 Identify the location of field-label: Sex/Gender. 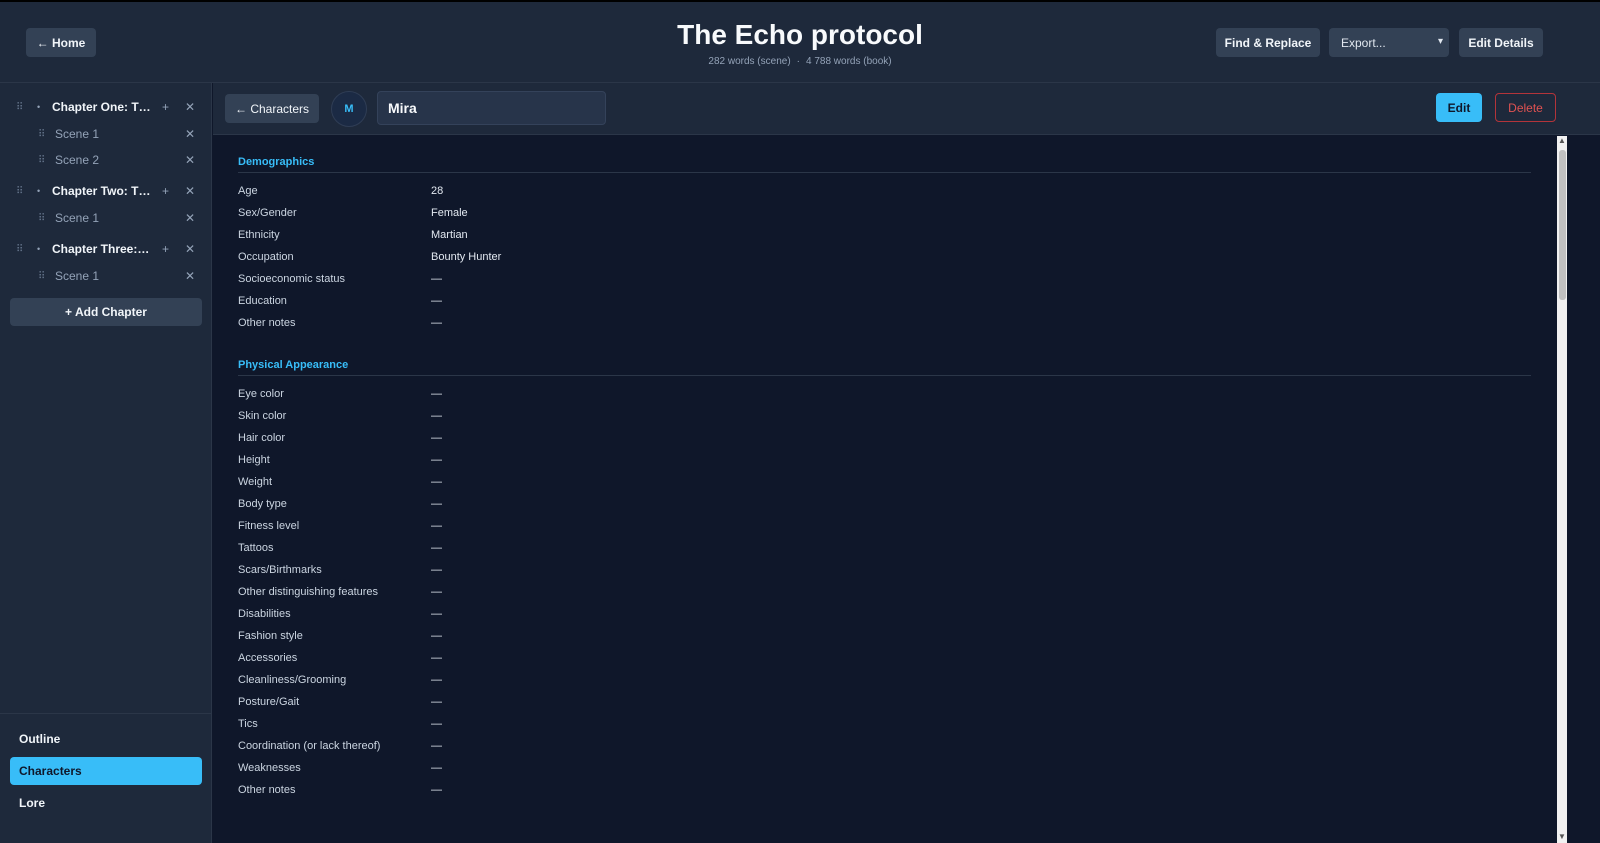
(267, 213).